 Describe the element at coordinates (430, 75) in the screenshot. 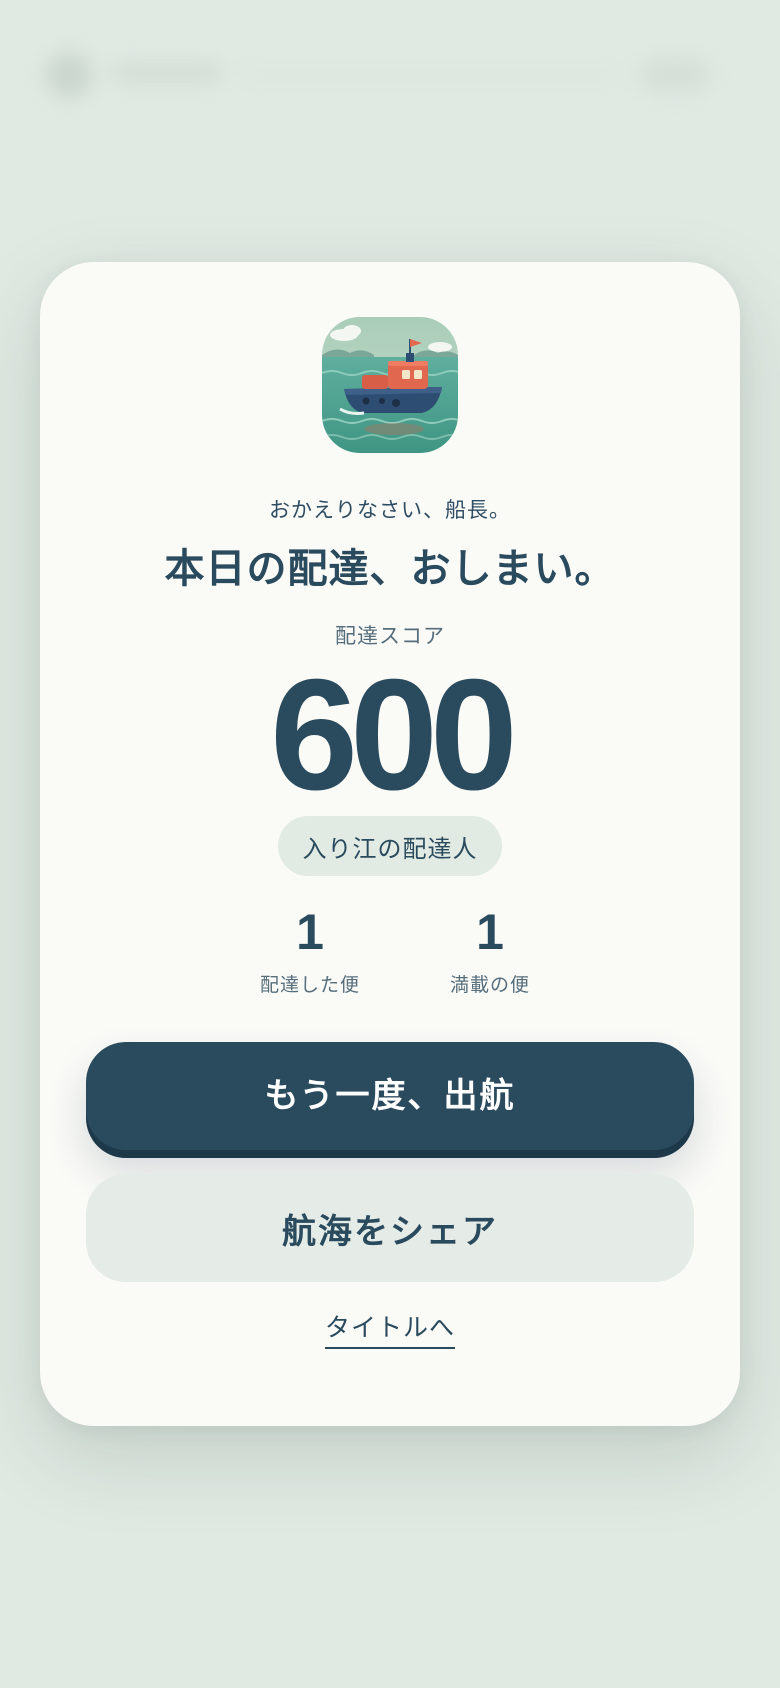

I see `background-divider` at that location.